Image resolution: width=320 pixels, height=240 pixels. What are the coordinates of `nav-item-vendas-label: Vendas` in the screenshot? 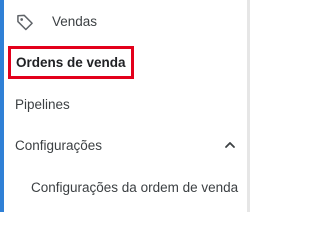 It's located at (75, 21).